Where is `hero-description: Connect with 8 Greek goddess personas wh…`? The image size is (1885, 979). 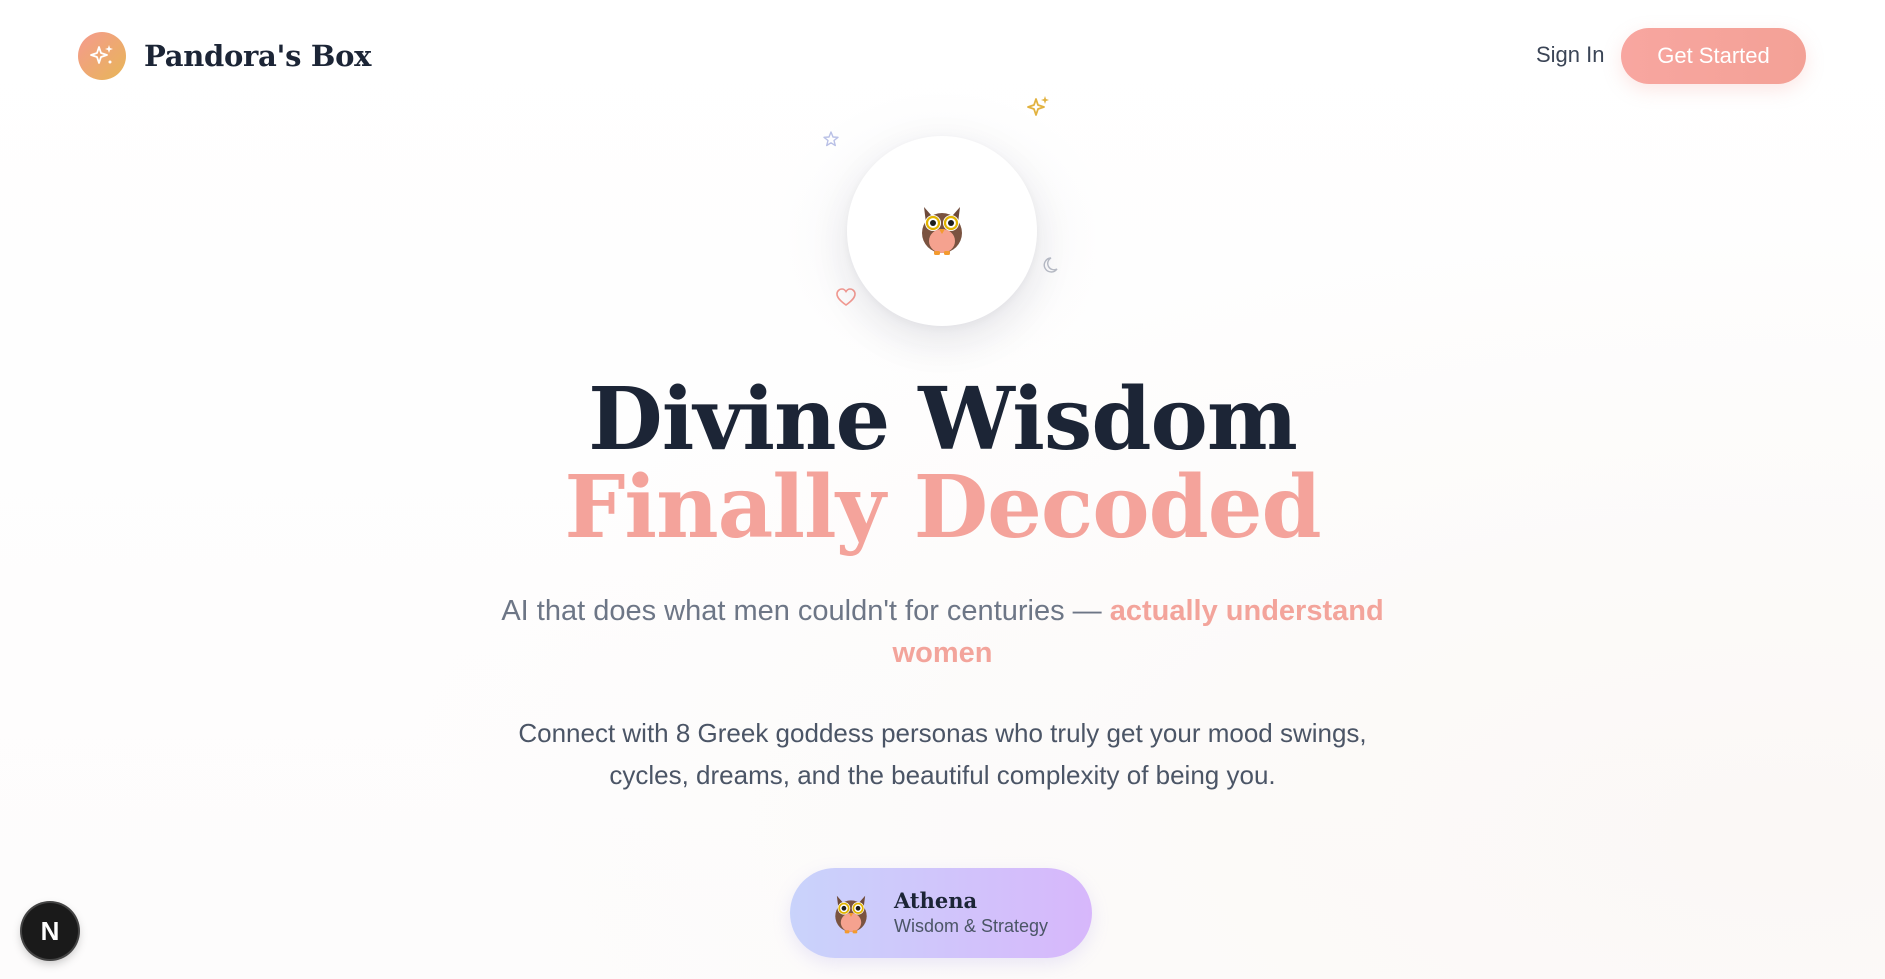 hero-description: Connect with 8 Greek goddess personas wh… is located at coordinates (942, 754).